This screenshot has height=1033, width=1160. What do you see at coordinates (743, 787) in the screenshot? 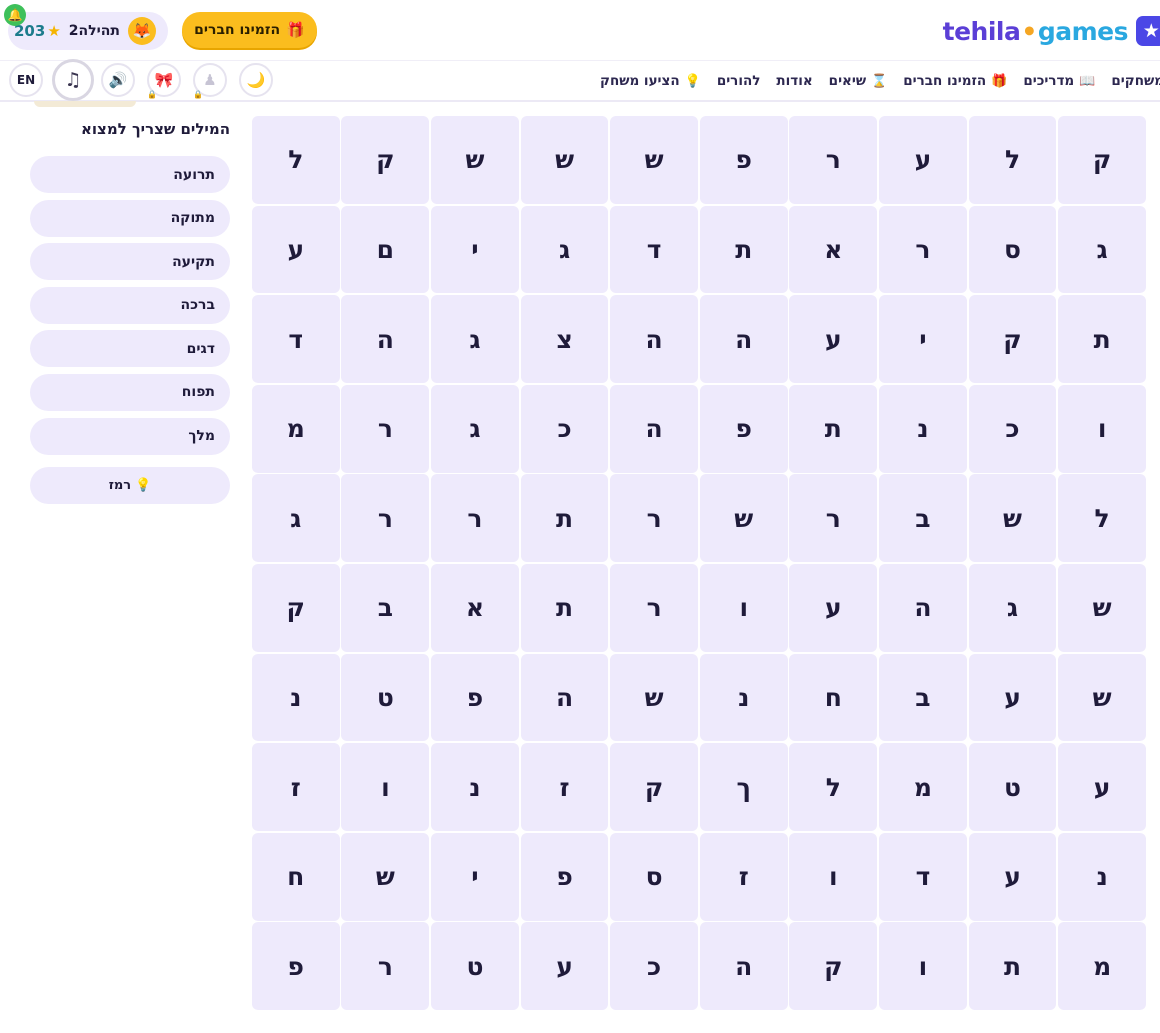
I see `grid-cell: ך` at bounding box center [743, 787].